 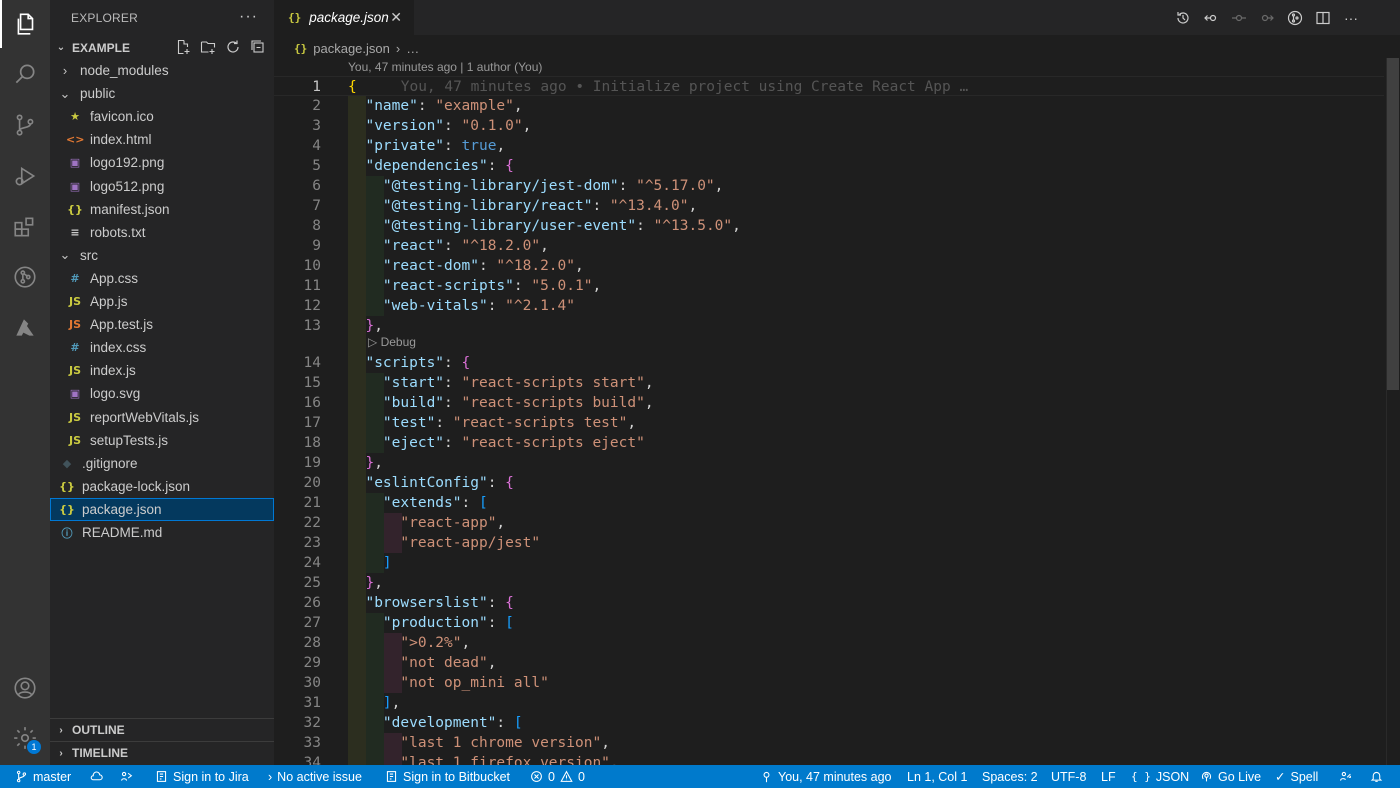 What do you see at coordinates (162, 139) in the screenshot?
I see `tree-item: <> index.html` at bounding box center [162, 139].